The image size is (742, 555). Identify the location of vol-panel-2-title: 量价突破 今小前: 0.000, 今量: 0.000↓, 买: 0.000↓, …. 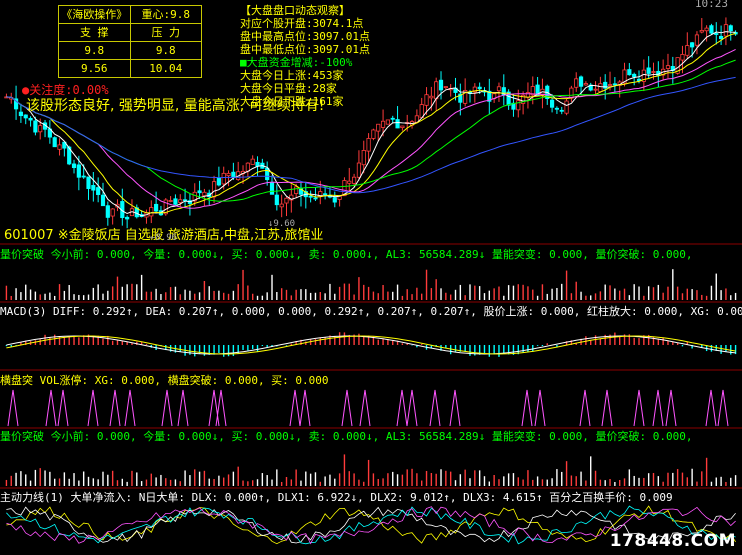
(346, 436).